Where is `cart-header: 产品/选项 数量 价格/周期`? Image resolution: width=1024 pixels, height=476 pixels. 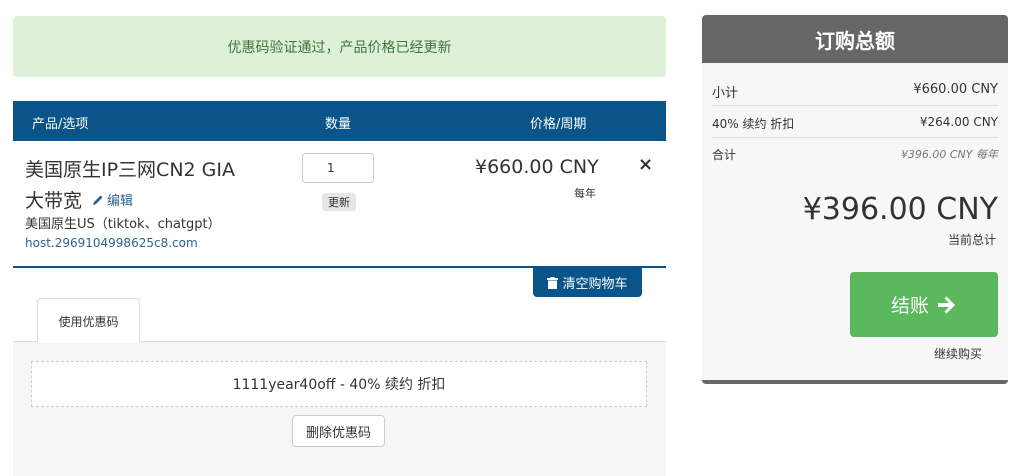
cart-header: 产品/选项 数量 价格/周期 is located at coordinates (339, 121).